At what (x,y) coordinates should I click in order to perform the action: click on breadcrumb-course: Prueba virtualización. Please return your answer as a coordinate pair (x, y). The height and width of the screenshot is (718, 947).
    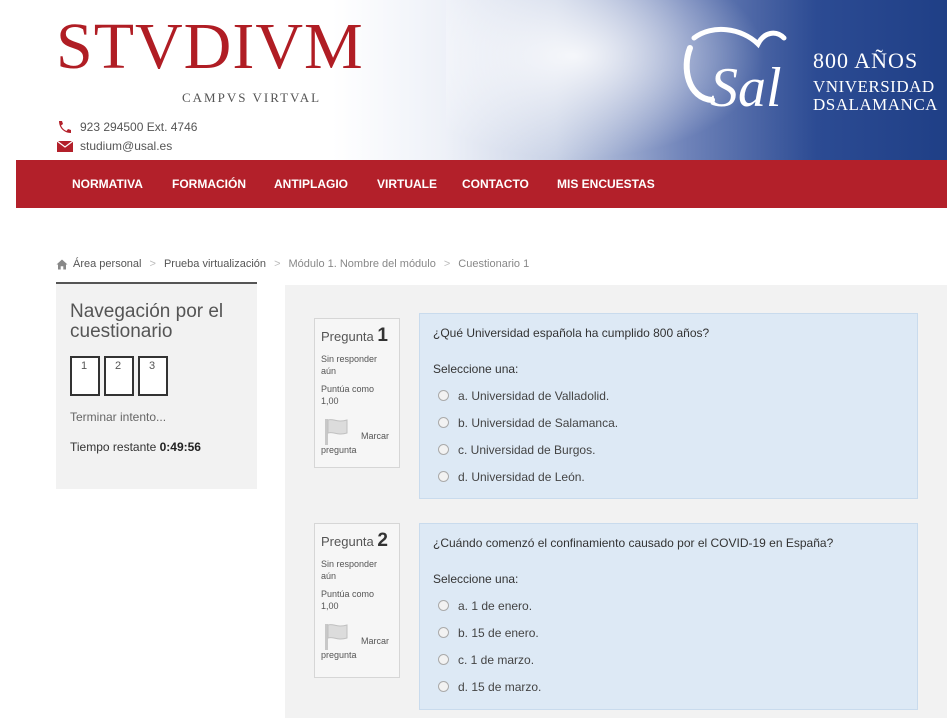
    Looking at the image, I should click on (215, 264).